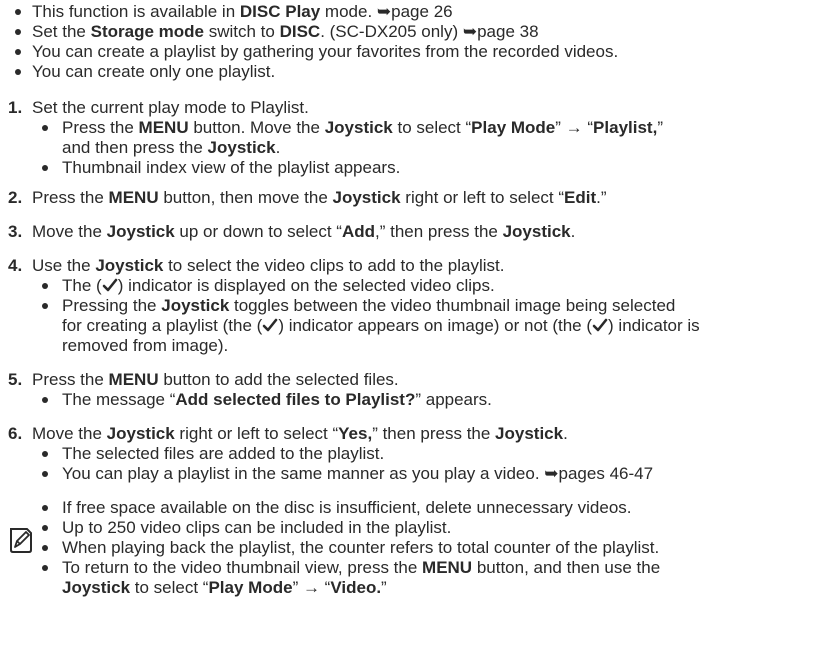  Describe the element at coordinates (501, 31) in the screenshot. I see `page-ref: ➥page 38` at that location.